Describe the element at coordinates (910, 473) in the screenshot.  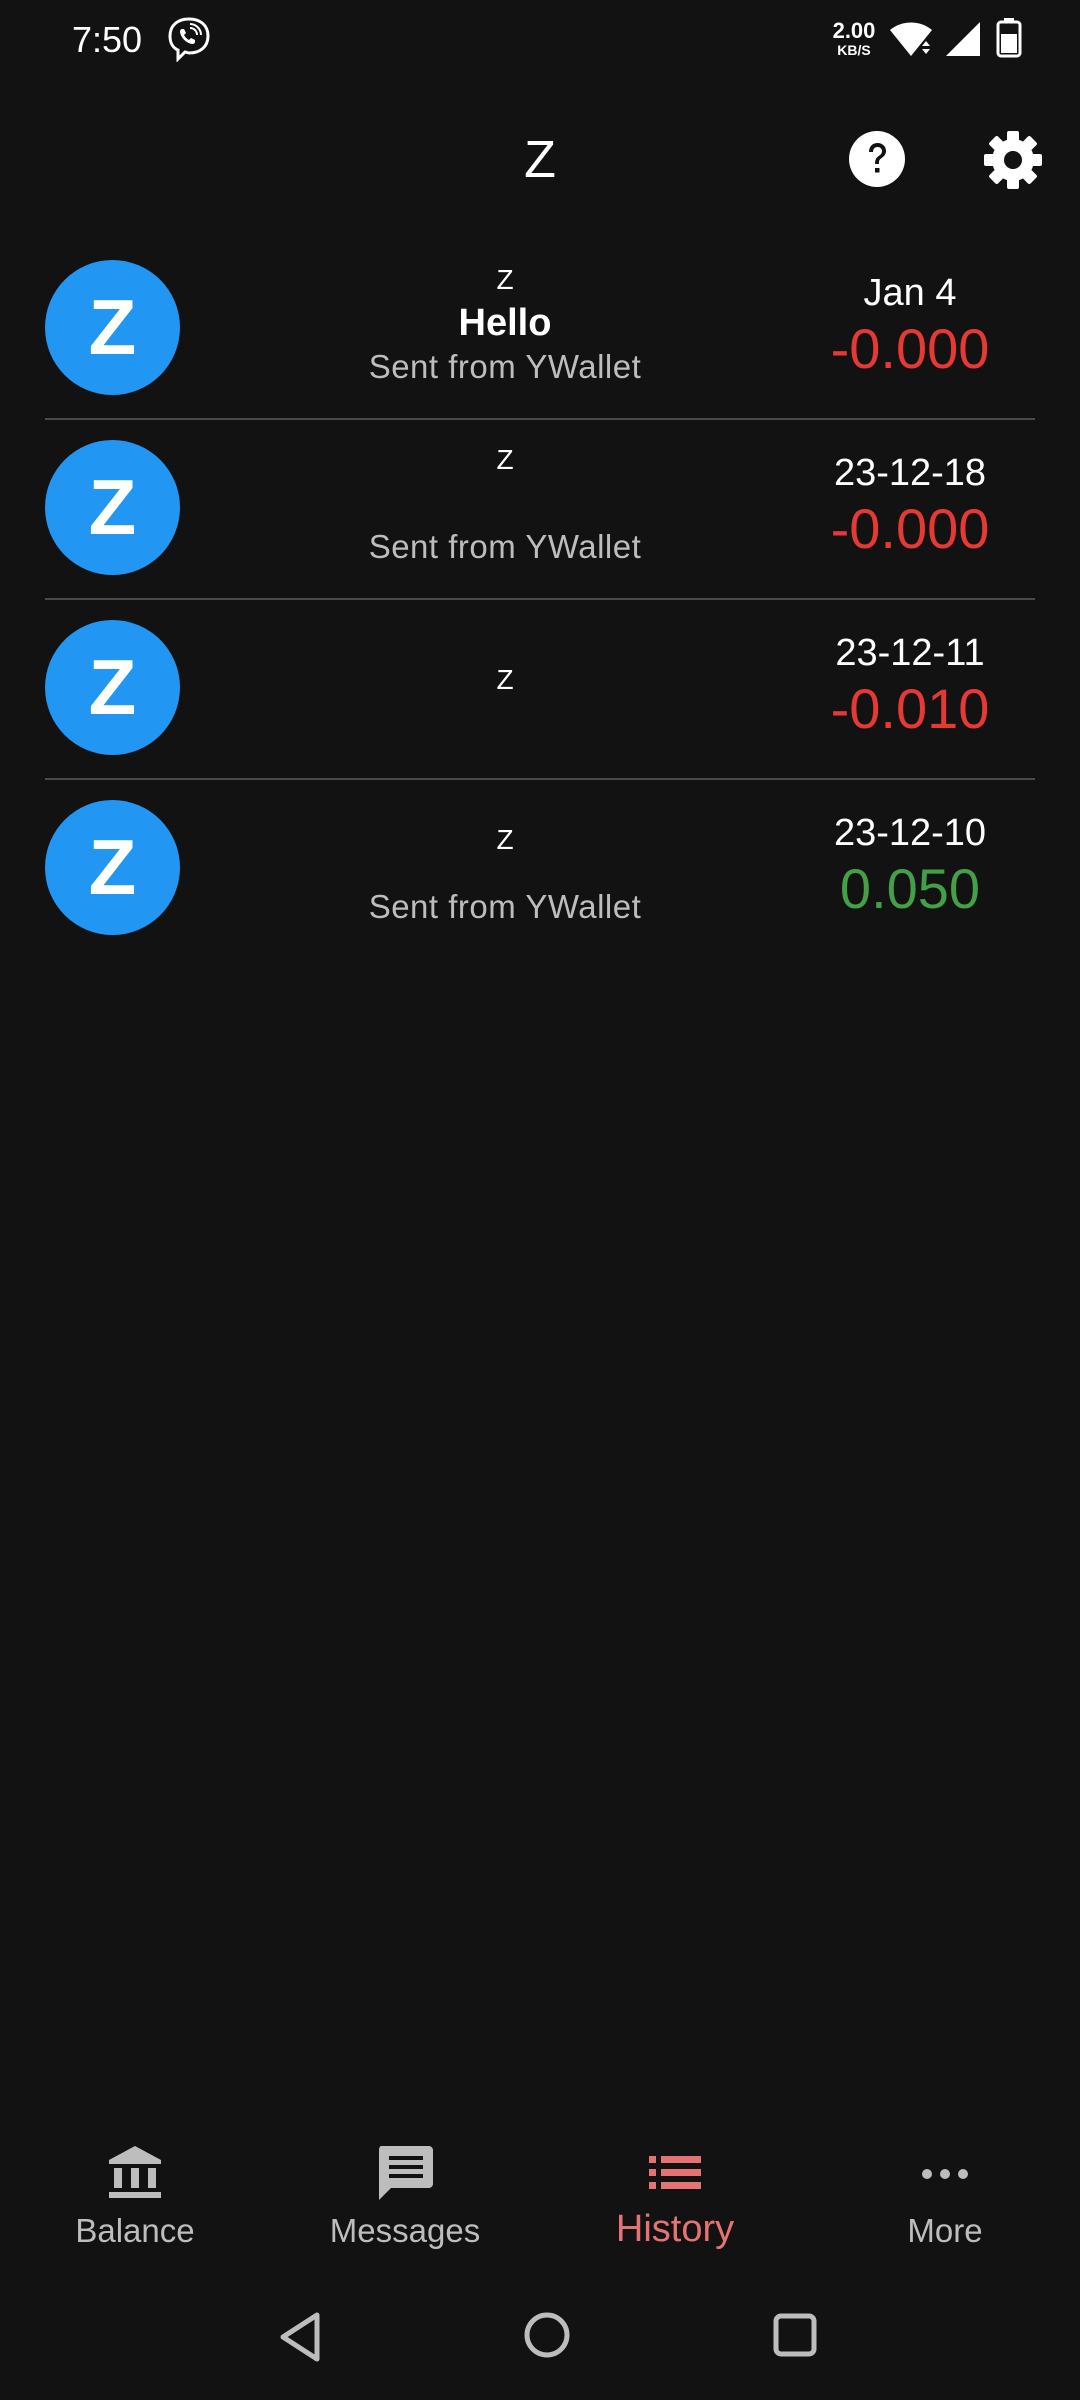
I see `transaction-date: 23-12-18` at that location.